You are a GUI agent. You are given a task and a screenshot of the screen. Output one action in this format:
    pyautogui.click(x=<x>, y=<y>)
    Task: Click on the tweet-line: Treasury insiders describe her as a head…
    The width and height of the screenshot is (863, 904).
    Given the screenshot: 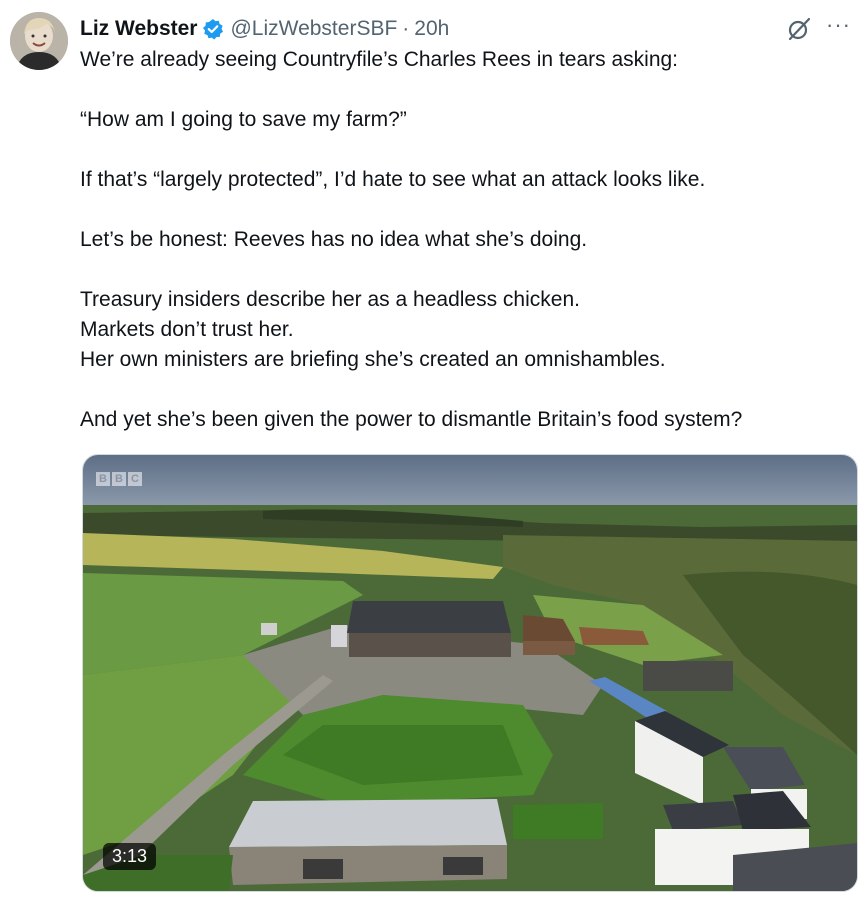 What is the action you would take?
    pyautogui.click(x=330, y=299)
    